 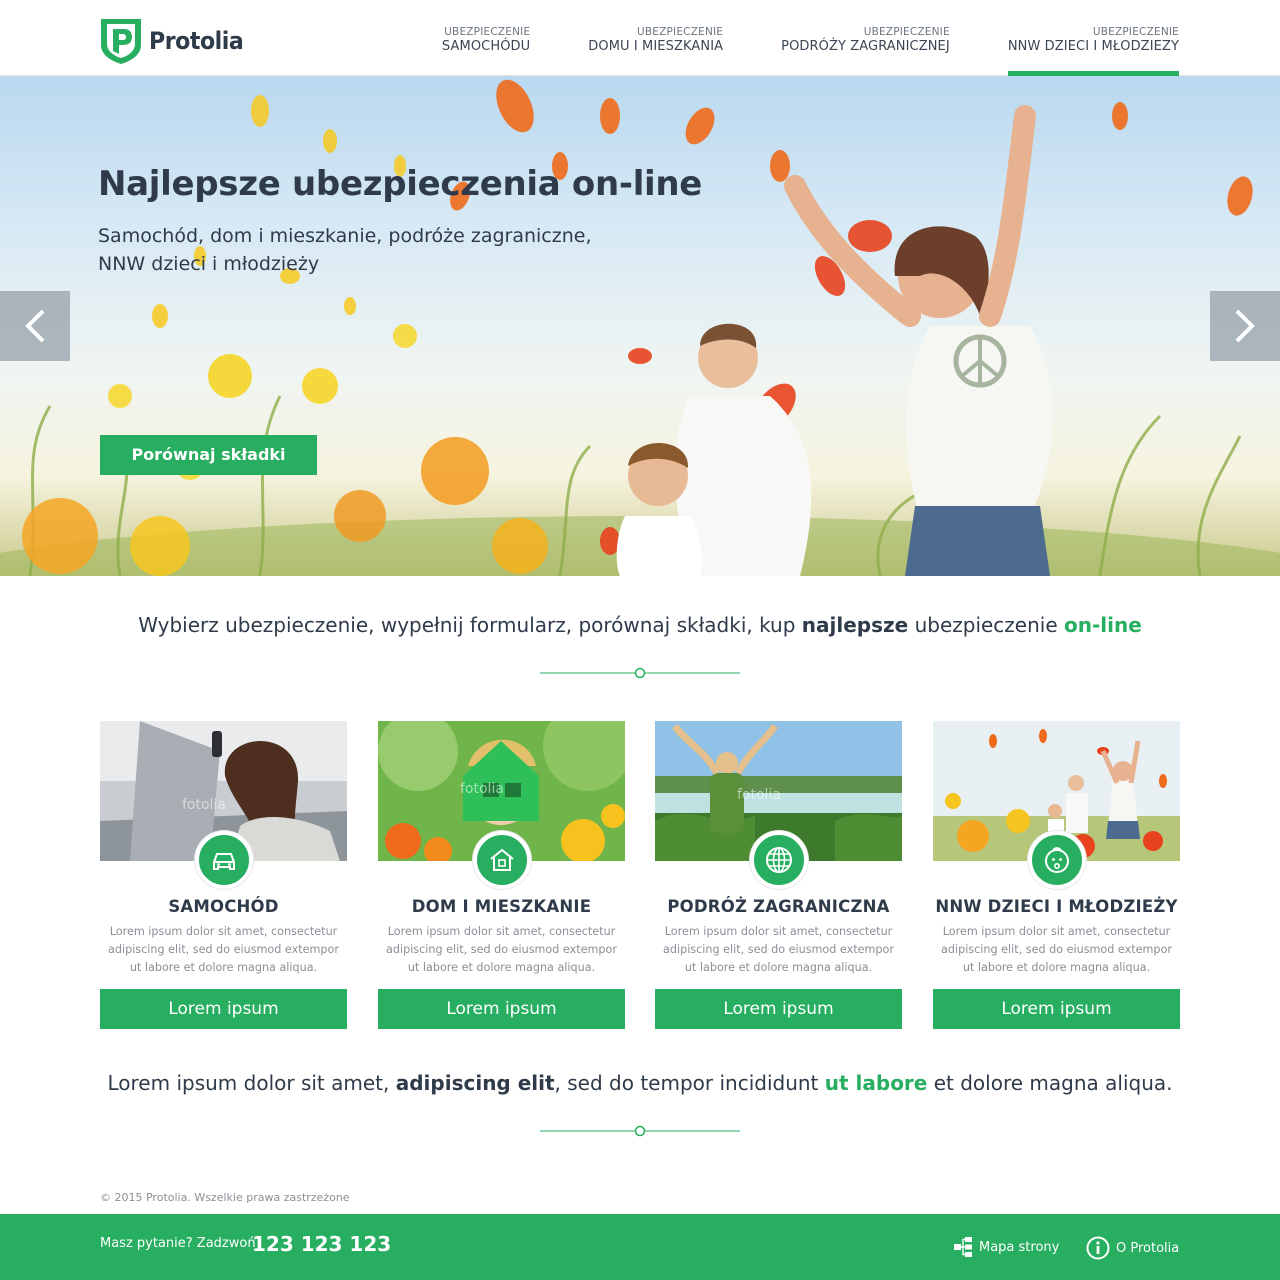 What do you see at coordinates (1103, 625) in the screenshot?
I see `intro-highlight: on-line` at bounding box center [1103, 625].